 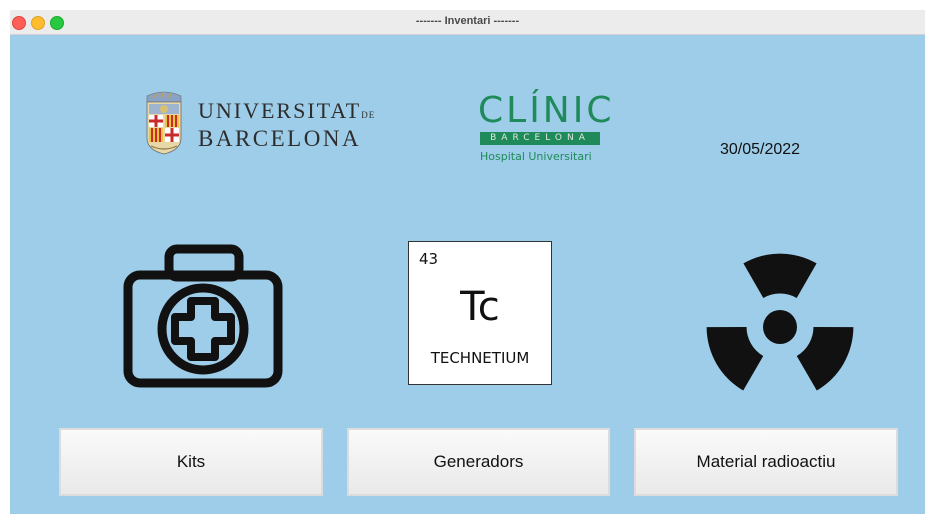 I want to click on hospital-name: CLÍNIC, so click(x=546, y=110).